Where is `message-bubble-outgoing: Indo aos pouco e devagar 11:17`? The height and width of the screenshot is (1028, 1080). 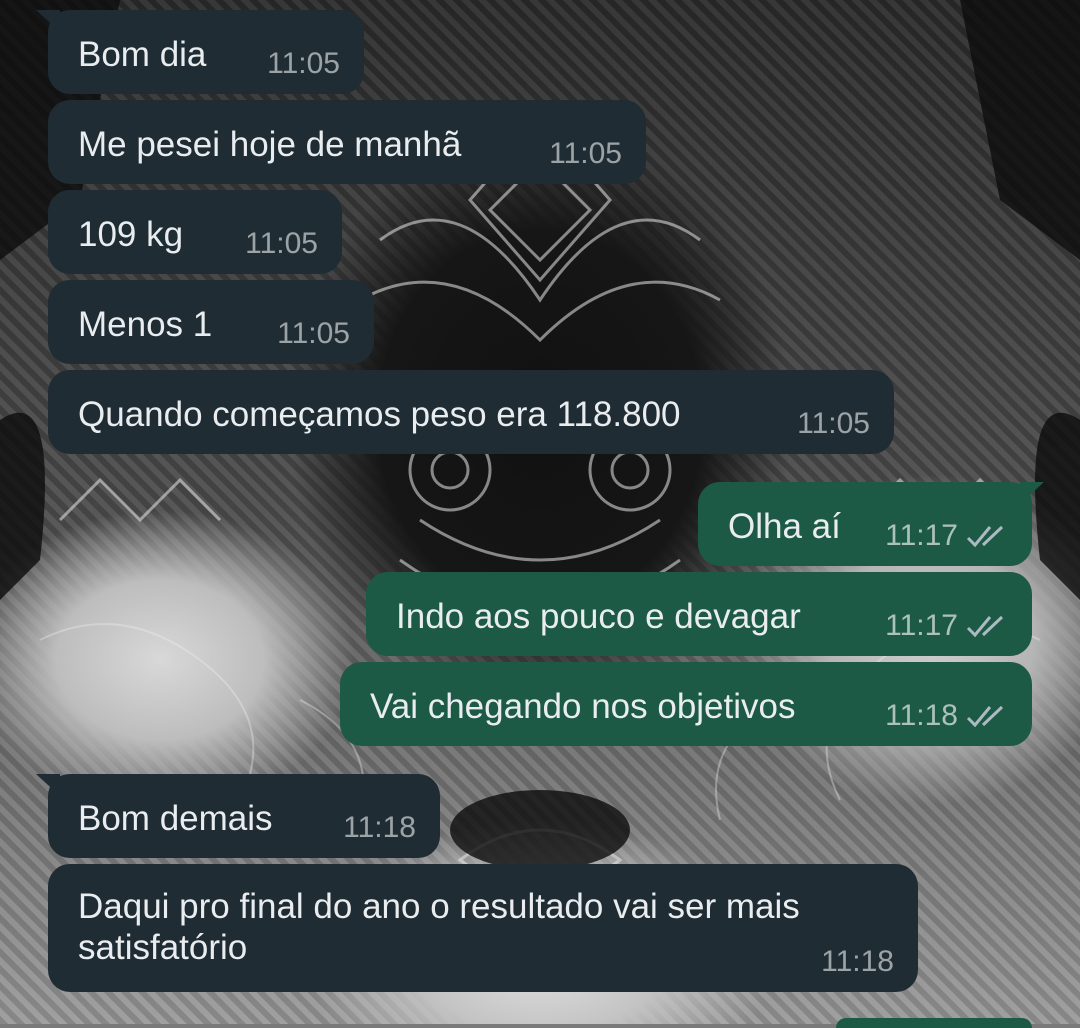 message-bubble-outgoing: Indo aos pouco e devagar 11:17 is located at coordinates (699, 614).